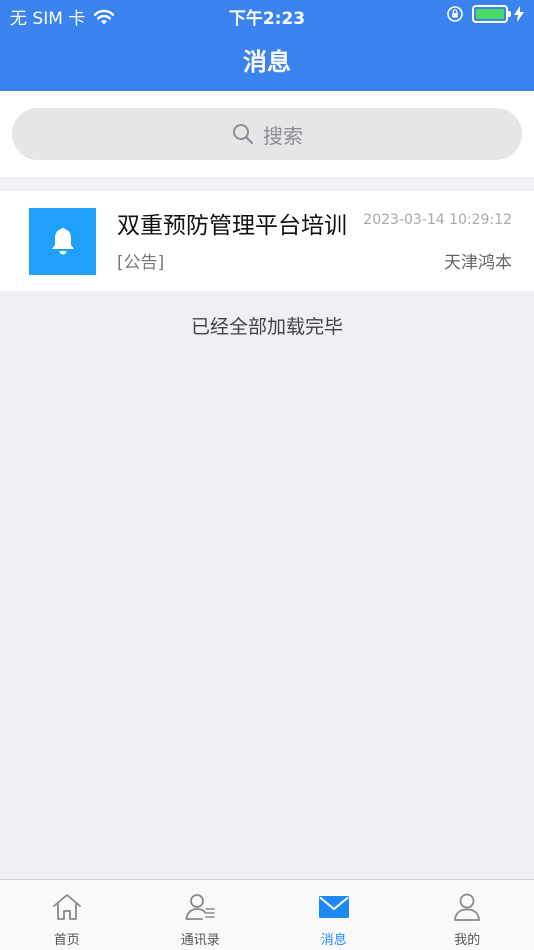 Image resolution: width=534 pixels, height=950 pixels. Describe the element at coordinates (200, 940) in the screenshot. I see `tab-contacts-label: 通讯录` at that location.